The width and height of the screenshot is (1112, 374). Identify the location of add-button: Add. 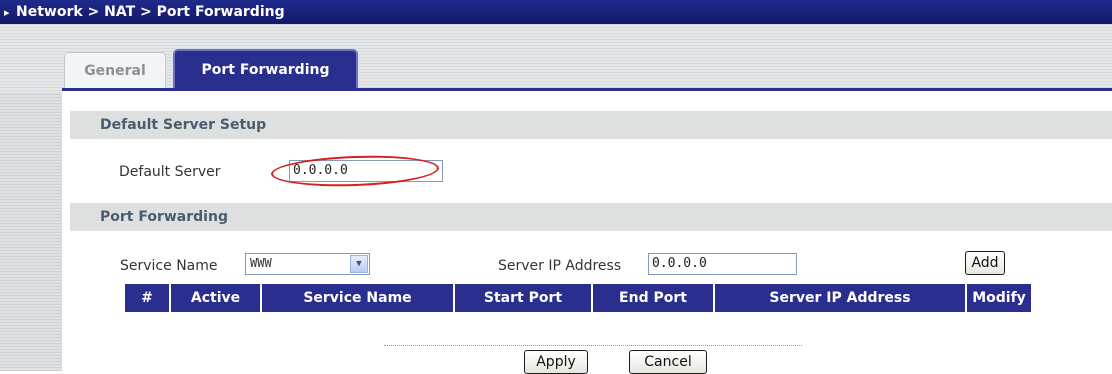
(985, 263).